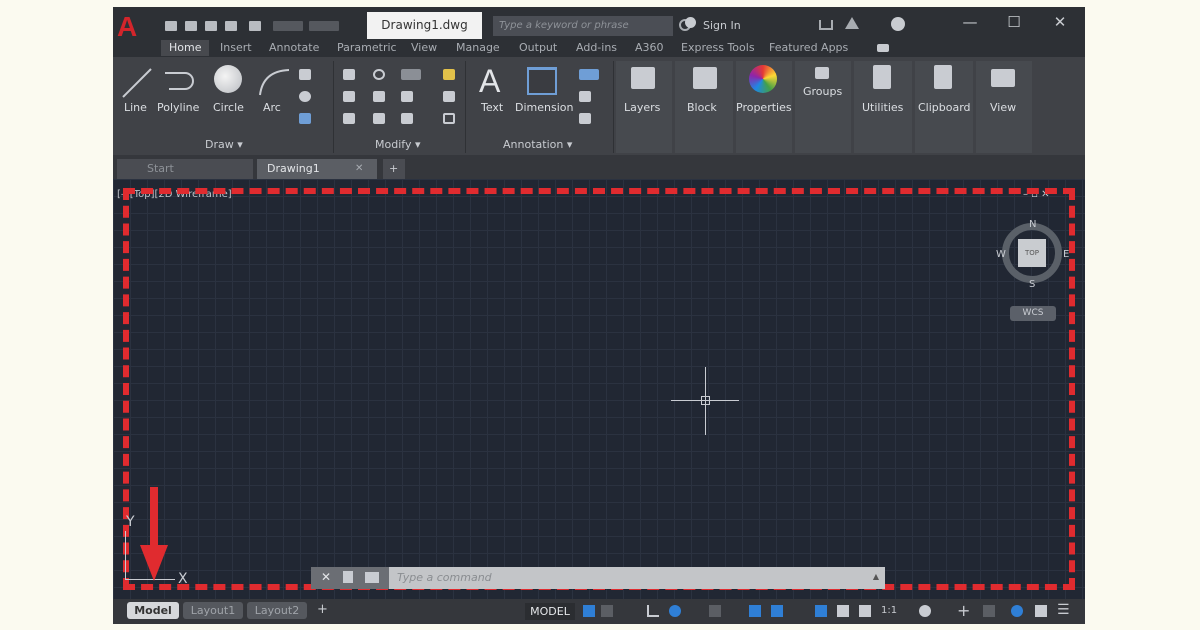  Describe the element at coordinates (989, 611) in the screenshot. I see `isolate-icon` at that location.